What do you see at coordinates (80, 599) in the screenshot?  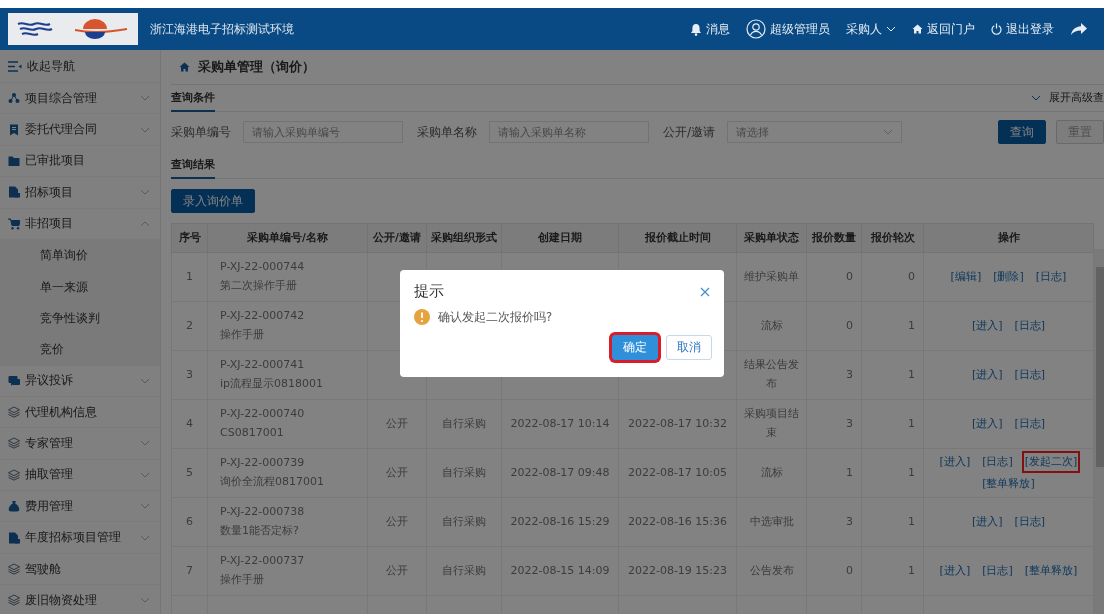 I see `sidebar-item: 废旧物资处理` at bounding box center [80, 599].